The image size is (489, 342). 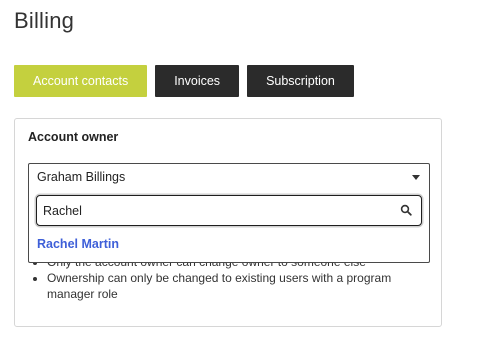 I want to click on tab-account-contacts: Account contacts, so click(x=81, y=81).